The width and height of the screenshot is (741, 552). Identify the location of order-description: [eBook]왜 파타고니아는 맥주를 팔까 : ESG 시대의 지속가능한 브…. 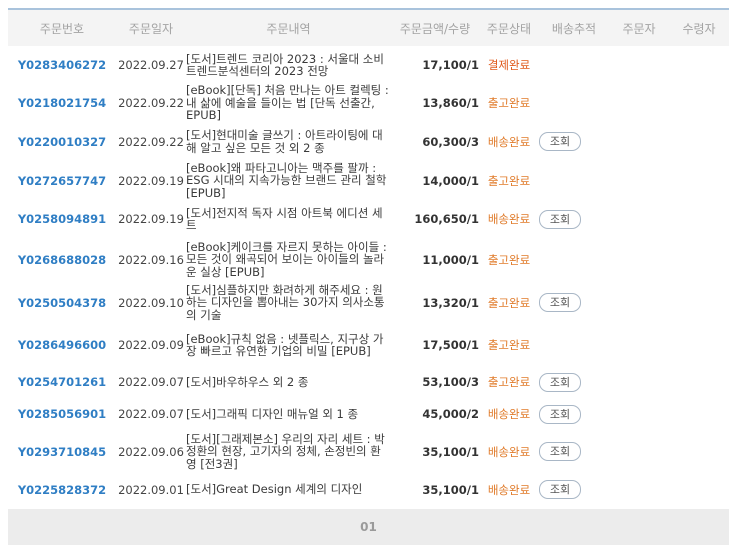
(286, 180).